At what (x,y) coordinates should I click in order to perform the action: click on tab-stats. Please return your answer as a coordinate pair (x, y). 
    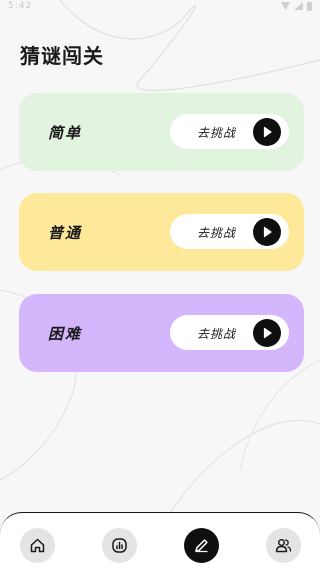
    Looking at the image, I should click on (119, 545).